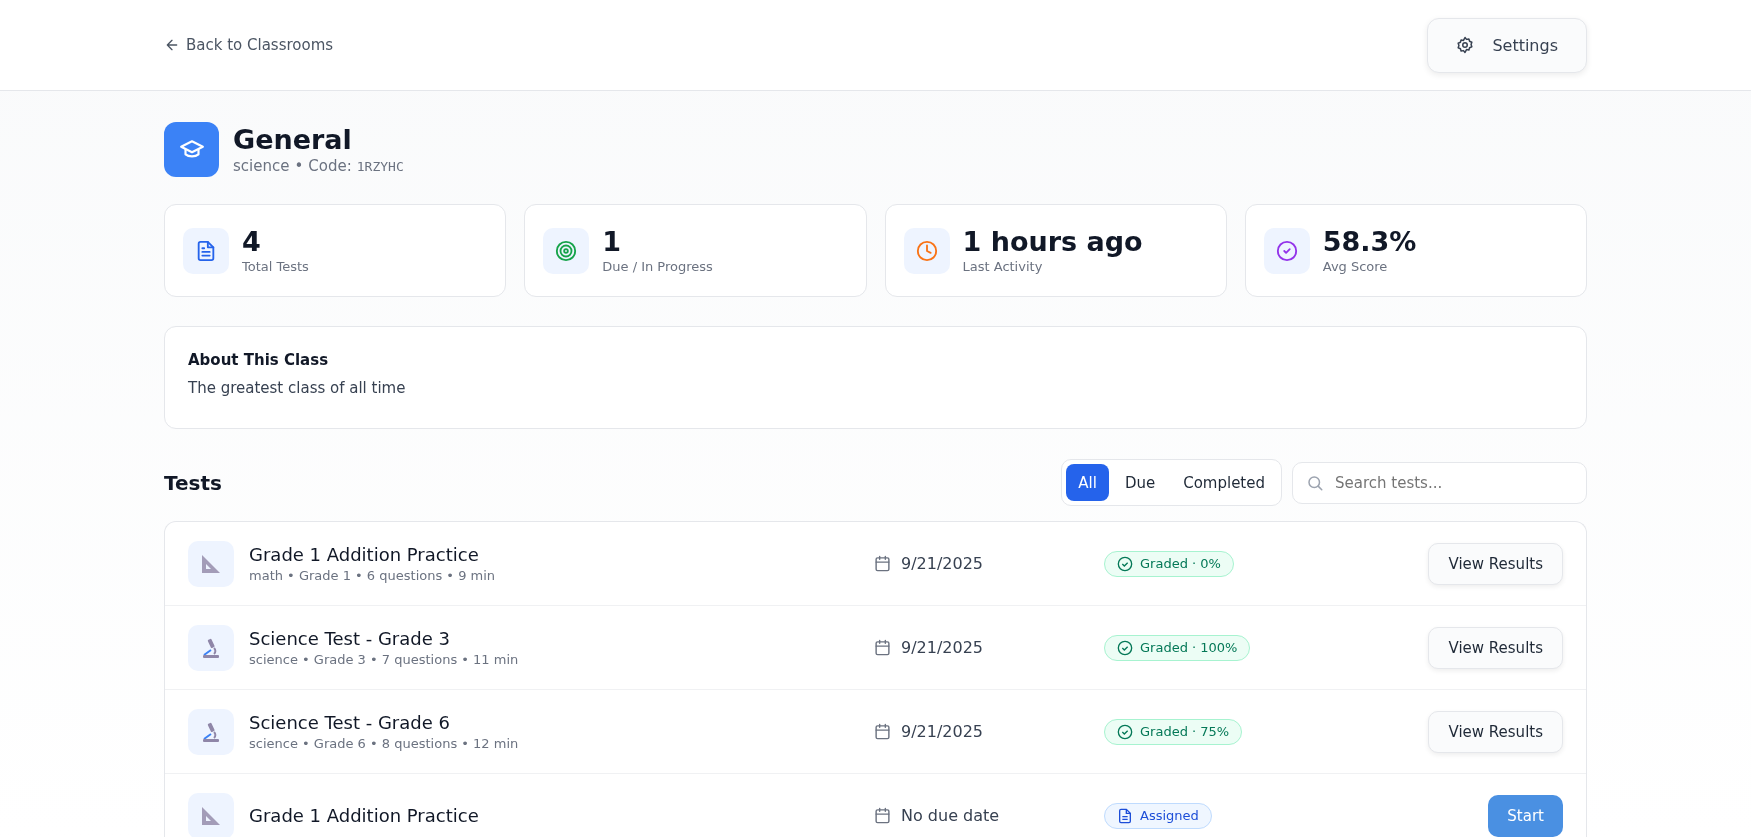 The width and height of the screenshot is (1751, 837). What do you see at coordinates (384, 659) in the screenshot?
I see `test-details: science • Grade 3 • 7 questions • 11 min` at bounding box center [384, 659].